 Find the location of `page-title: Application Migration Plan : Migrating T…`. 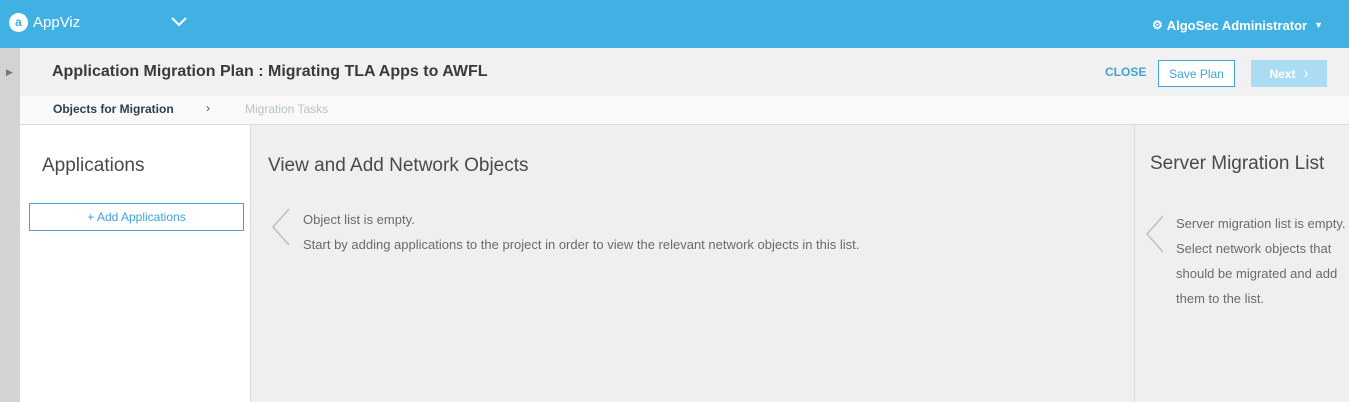

page-title: Application Migration Plan : Migrating T… is located at coordinates (270, 71).